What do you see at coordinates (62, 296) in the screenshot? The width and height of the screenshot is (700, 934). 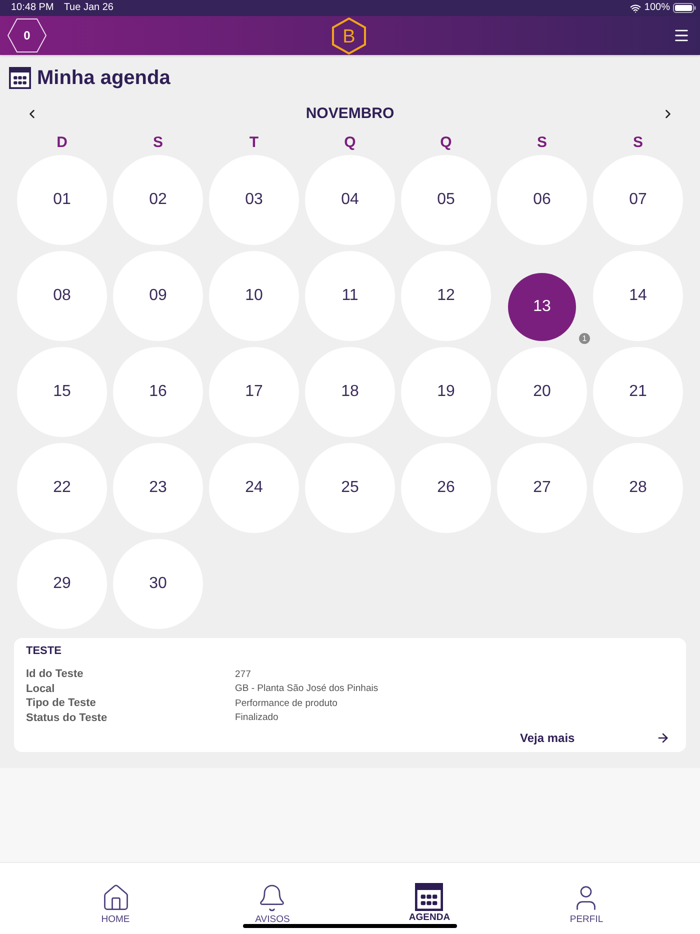 I see `day-button: 08` at bounding box center [62, 296].